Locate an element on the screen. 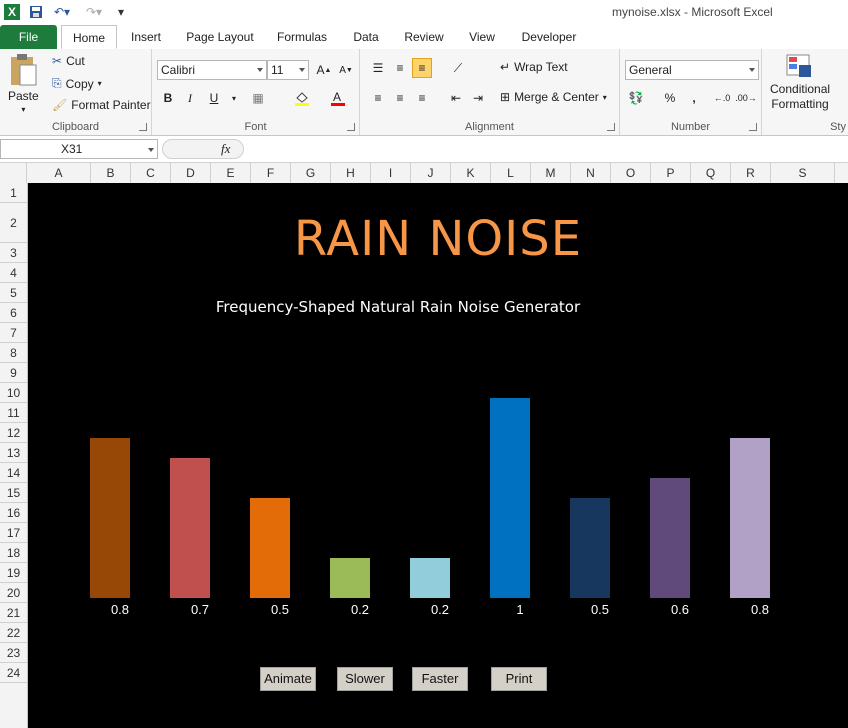 This screenshot has width=848, height=728. underline-dropdown-icon: ▾ is located at coordinates (234, 98).